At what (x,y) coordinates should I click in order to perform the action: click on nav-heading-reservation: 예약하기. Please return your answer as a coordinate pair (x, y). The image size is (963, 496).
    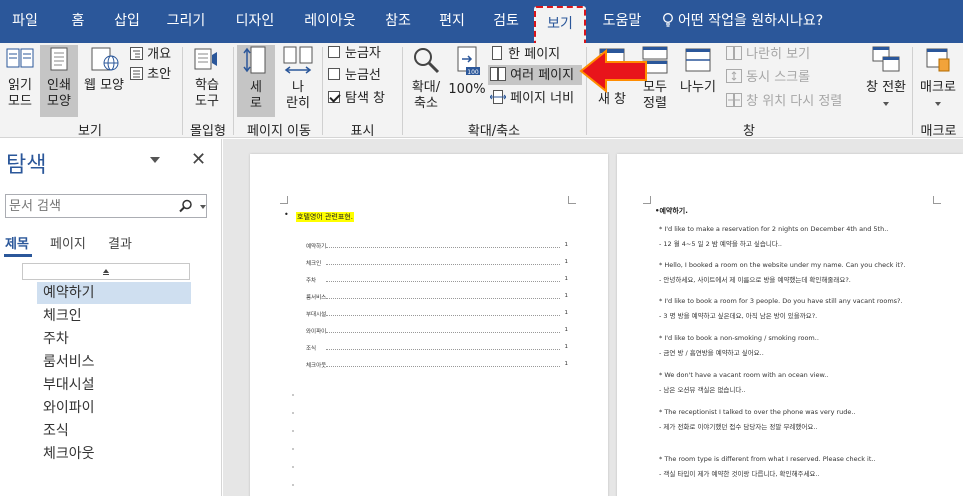
    Looking at the image, I should click on (114, 293).